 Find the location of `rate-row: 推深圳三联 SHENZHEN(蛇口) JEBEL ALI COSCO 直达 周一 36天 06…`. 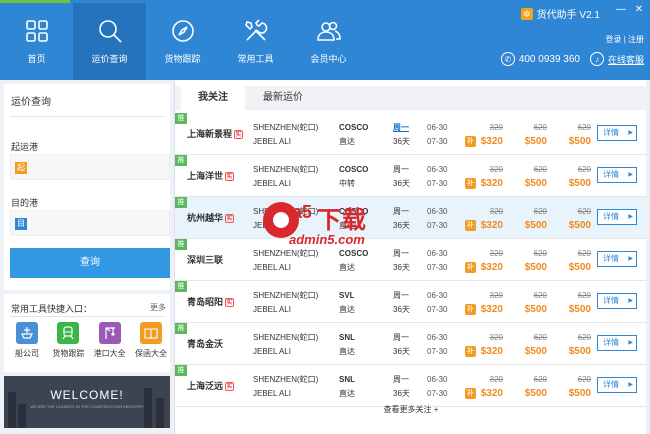

rate-row: 推深圳三联 SHENZHEN(蛇口) JEBEL ALI COSCO 直达 周一 36天 06… is located at coordinates (411, 260).